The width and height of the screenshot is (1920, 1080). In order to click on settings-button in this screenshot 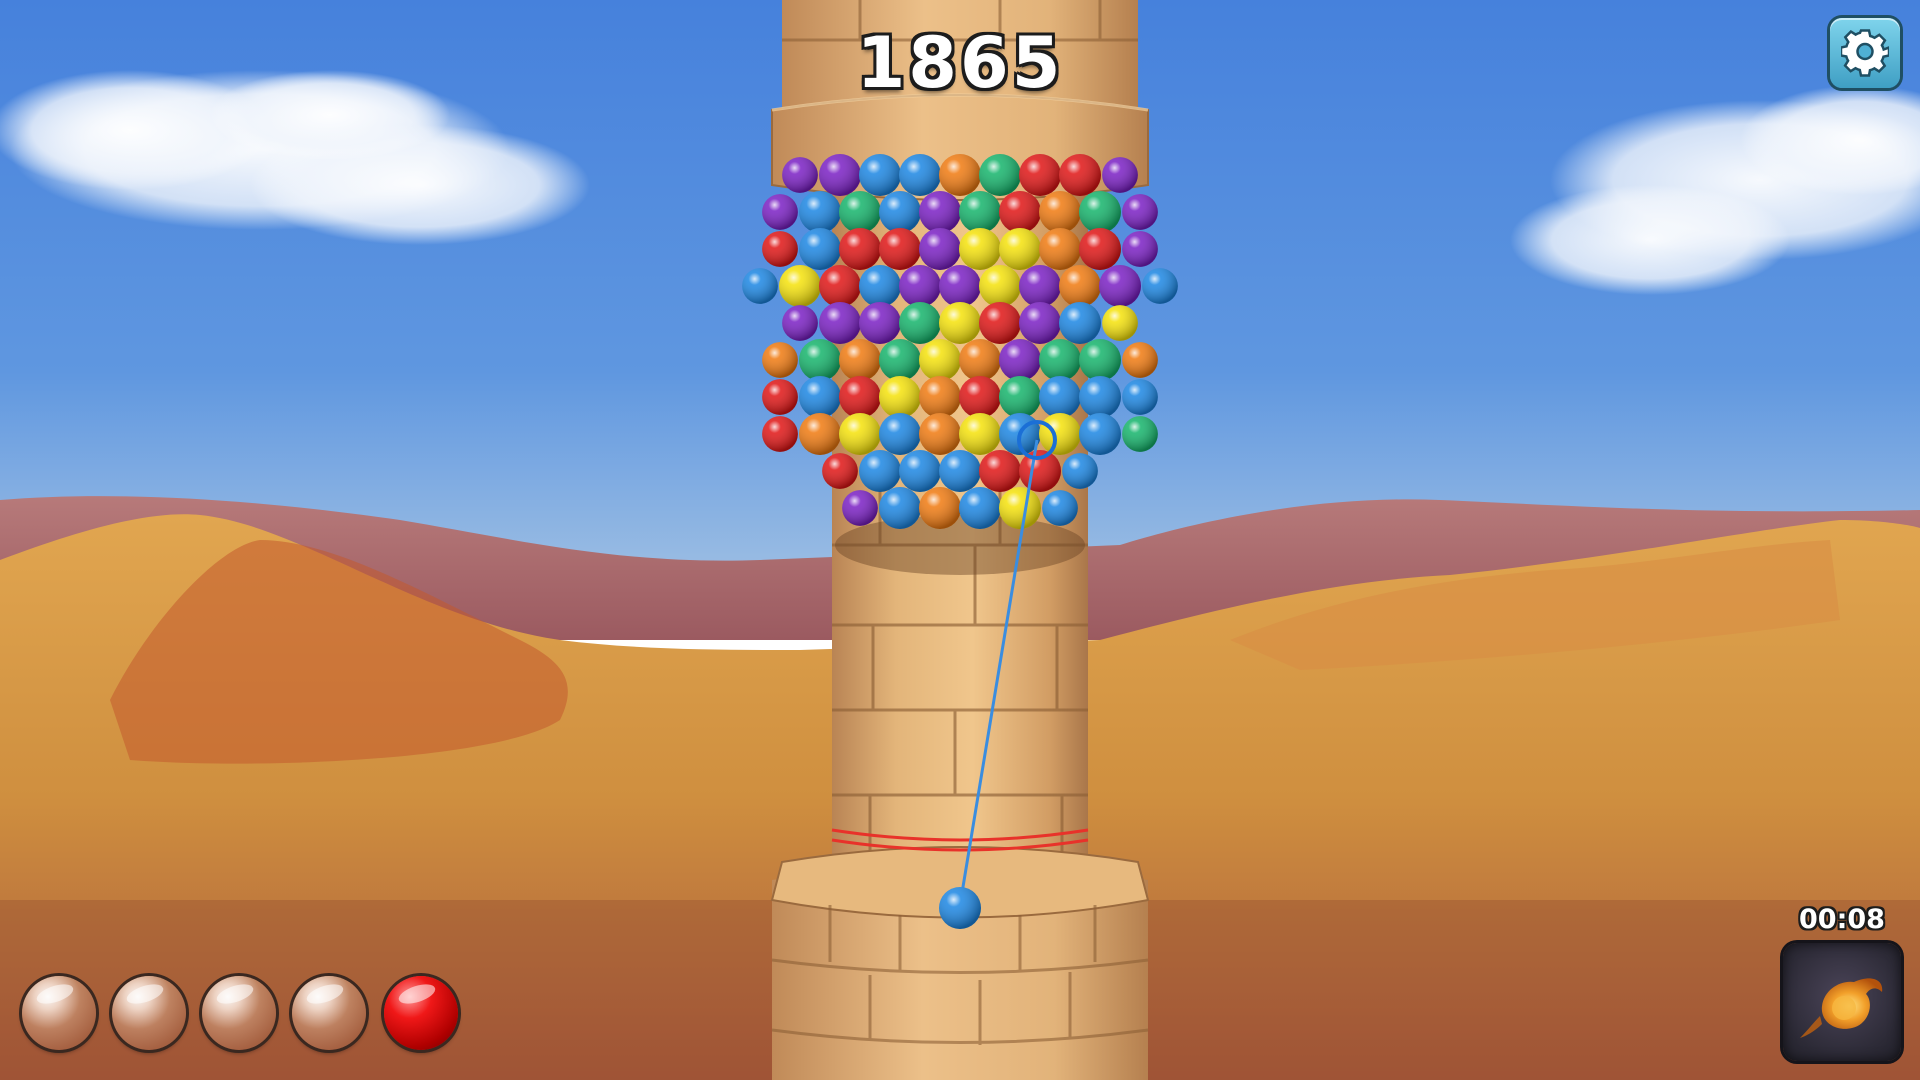, I will do `click(1865, 53)`.